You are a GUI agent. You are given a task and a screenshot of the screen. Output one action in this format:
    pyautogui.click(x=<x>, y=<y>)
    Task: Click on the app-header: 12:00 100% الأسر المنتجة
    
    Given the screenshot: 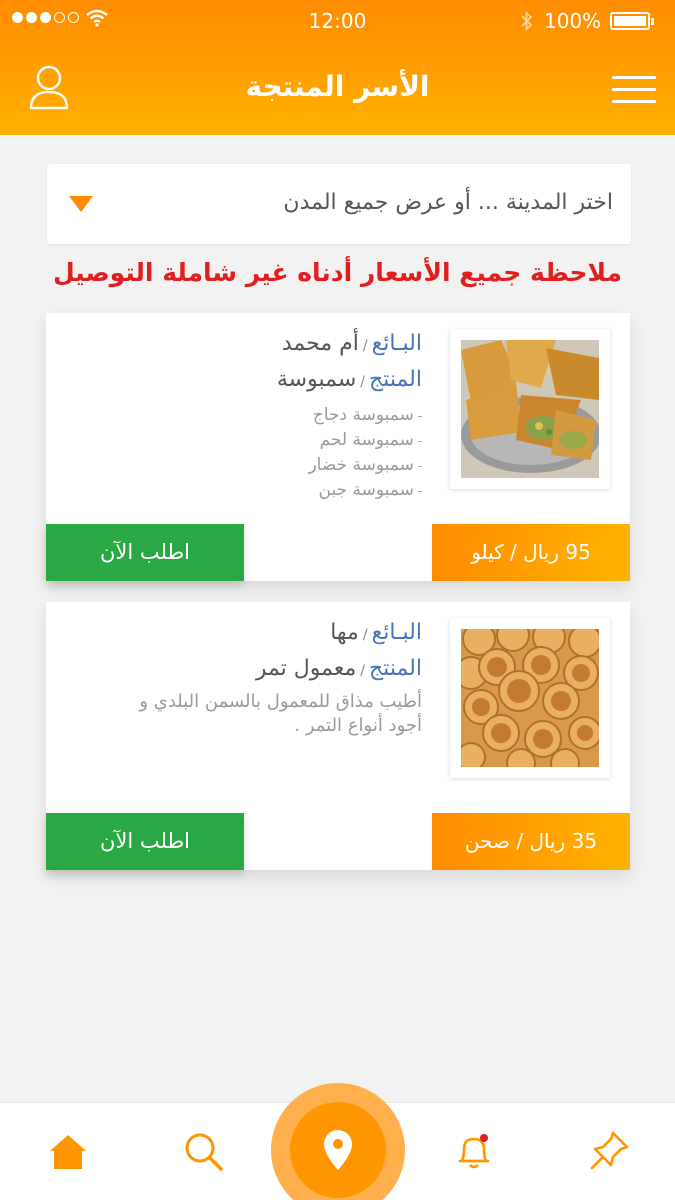 What is the action you would take?
    pyautogui.click(x=337, y=67)
    